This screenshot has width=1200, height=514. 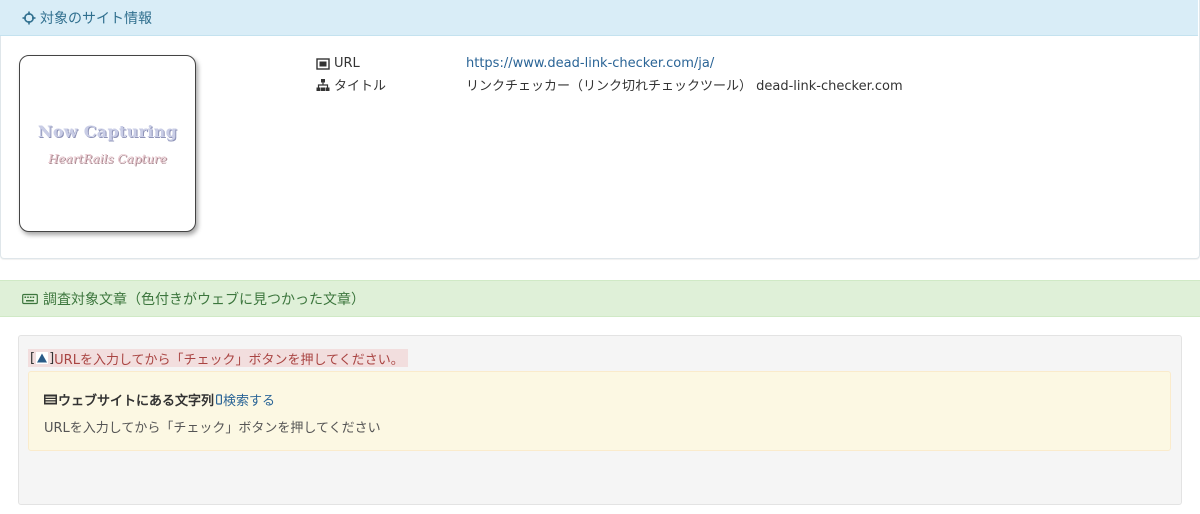 I want to click on search-link: 検索する, so click(x=249, y=399).